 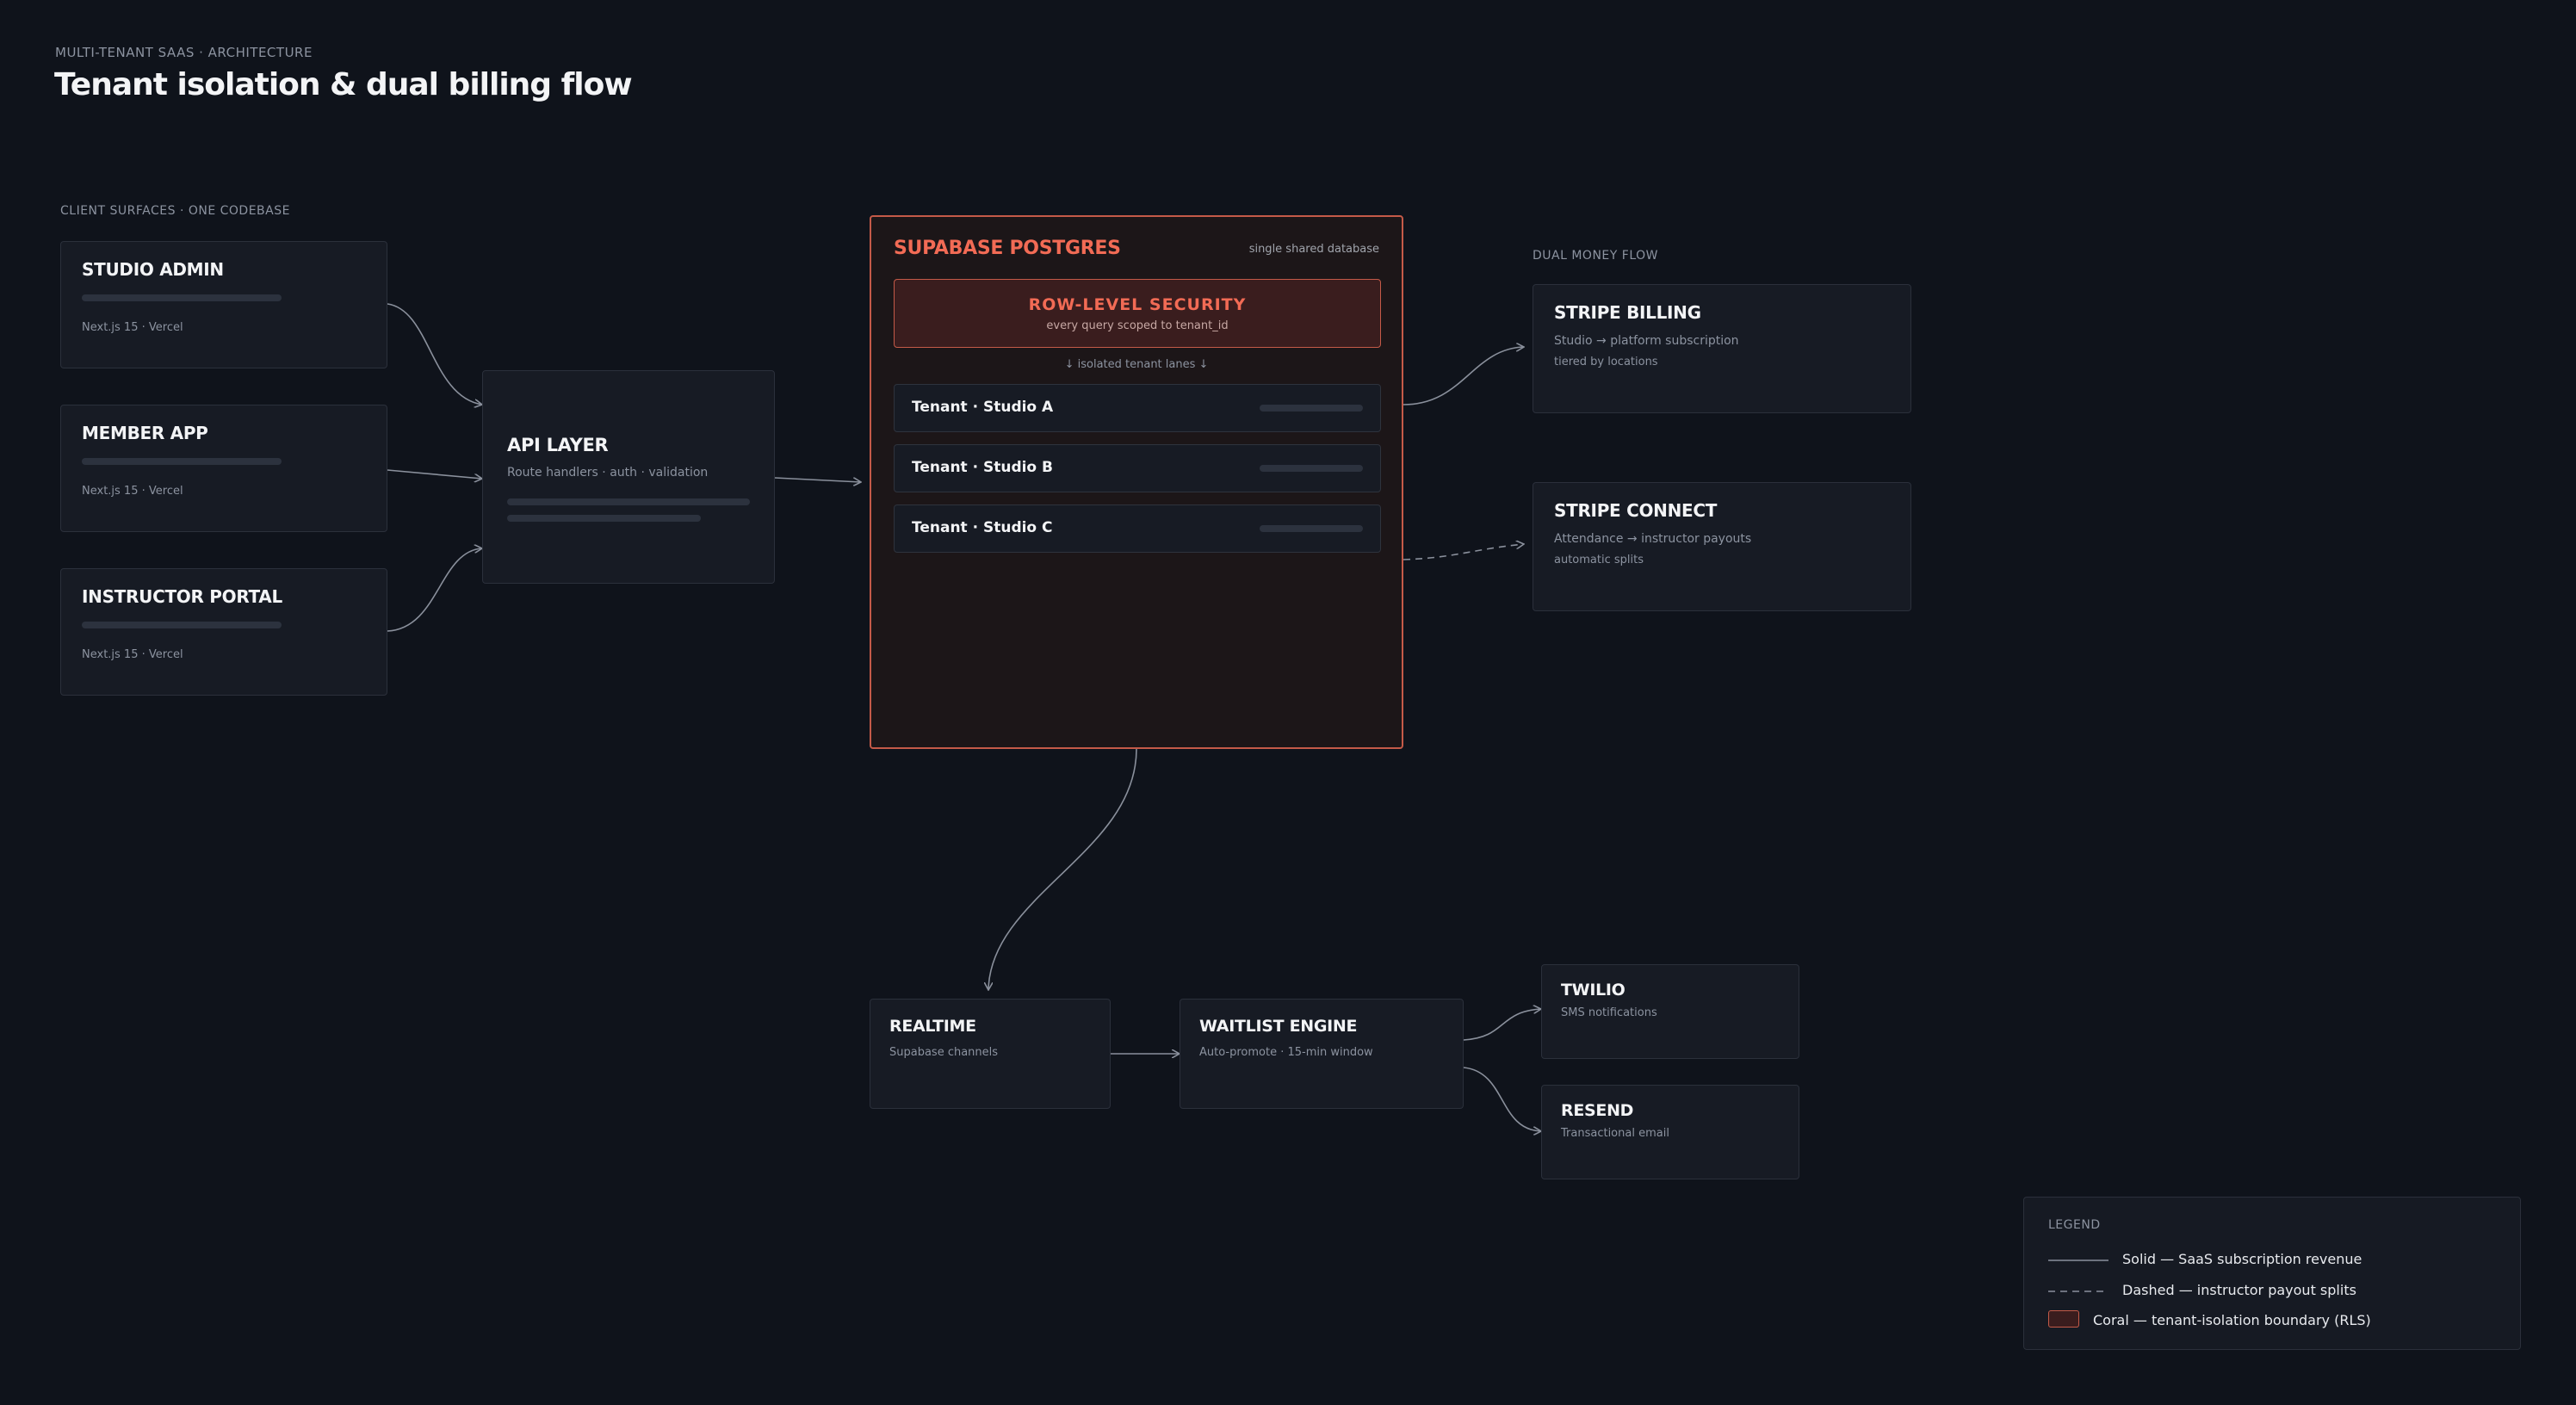 I want to click on wire-api-to-db, so click(x=818, y=479).